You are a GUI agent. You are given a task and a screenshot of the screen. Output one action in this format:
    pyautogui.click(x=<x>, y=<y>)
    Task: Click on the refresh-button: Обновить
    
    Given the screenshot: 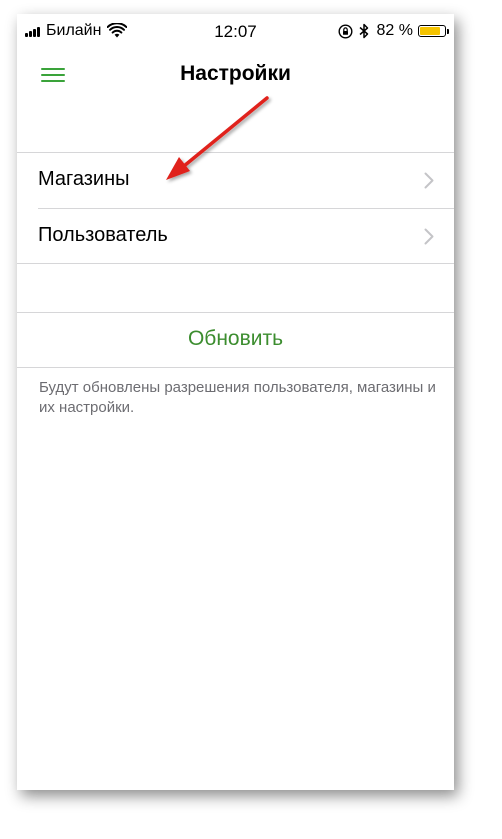 What is the action you would take?
    pyautogui.click(x=235, y=340)
    